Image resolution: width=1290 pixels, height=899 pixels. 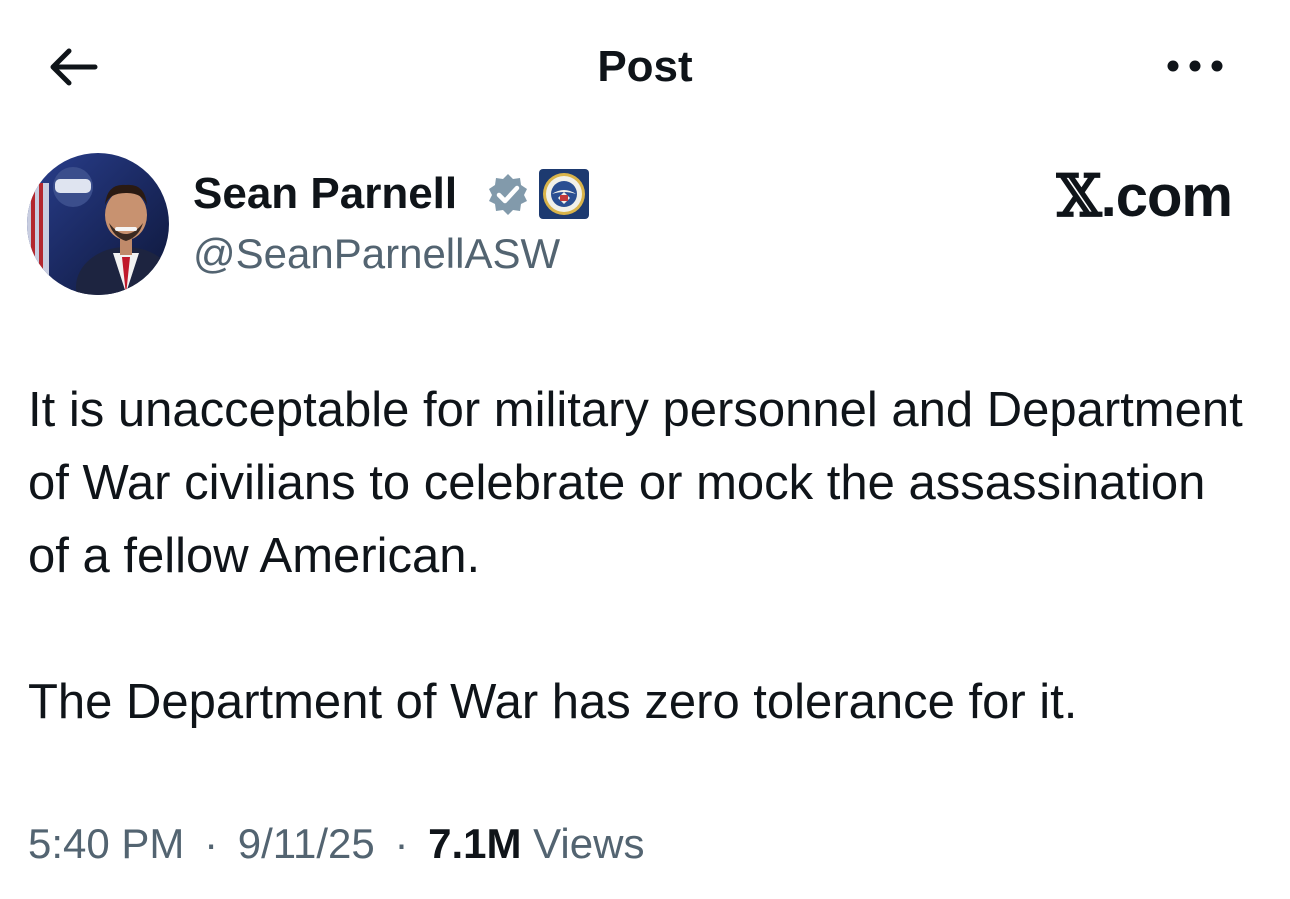 I want to click on post-meta: 5:40 PM · 9/11/25 · 7.1M Views, so click(x=336, y=844).